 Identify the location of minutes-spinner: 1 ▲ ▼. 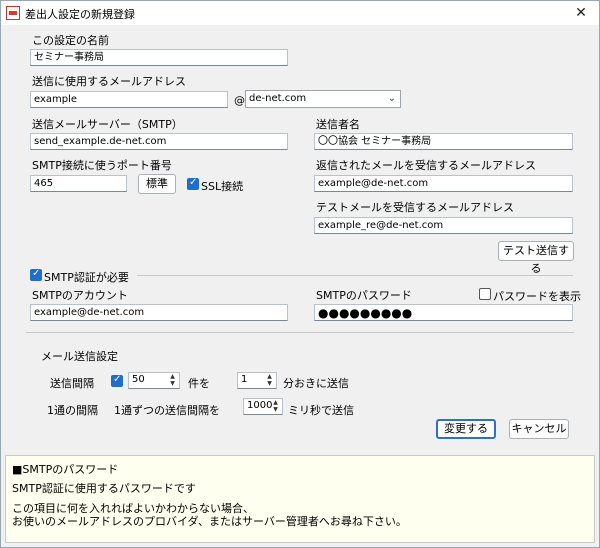
(257, 380).